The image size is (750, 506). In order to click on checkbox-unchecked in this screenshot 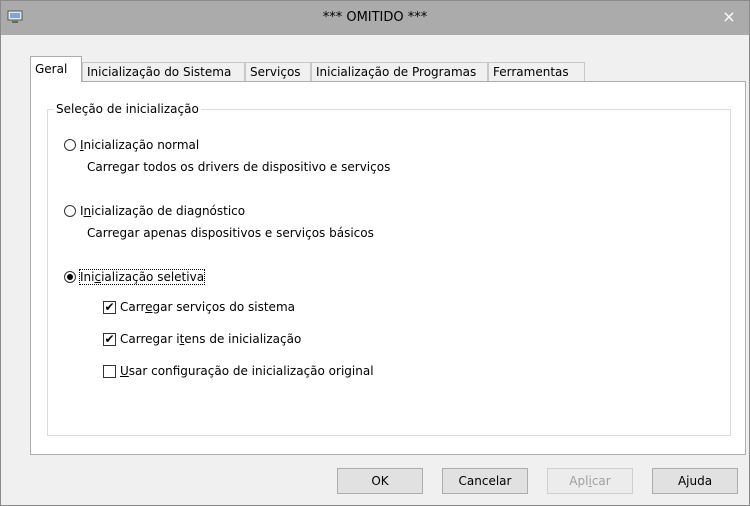, I will do `click(109, 371)`.